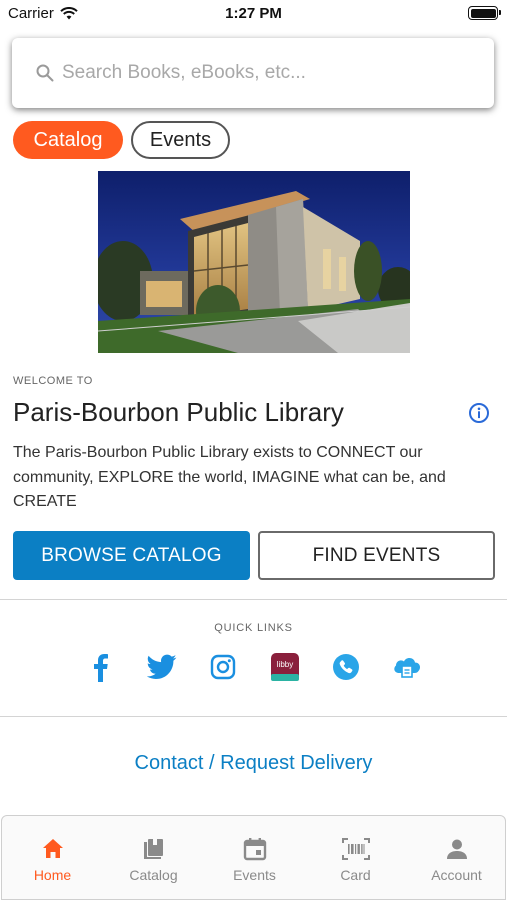  Describe the element at coordinates (178, 412) in the screenshot. I see `library-title: Paris-Bourbon Public Library` at that location.